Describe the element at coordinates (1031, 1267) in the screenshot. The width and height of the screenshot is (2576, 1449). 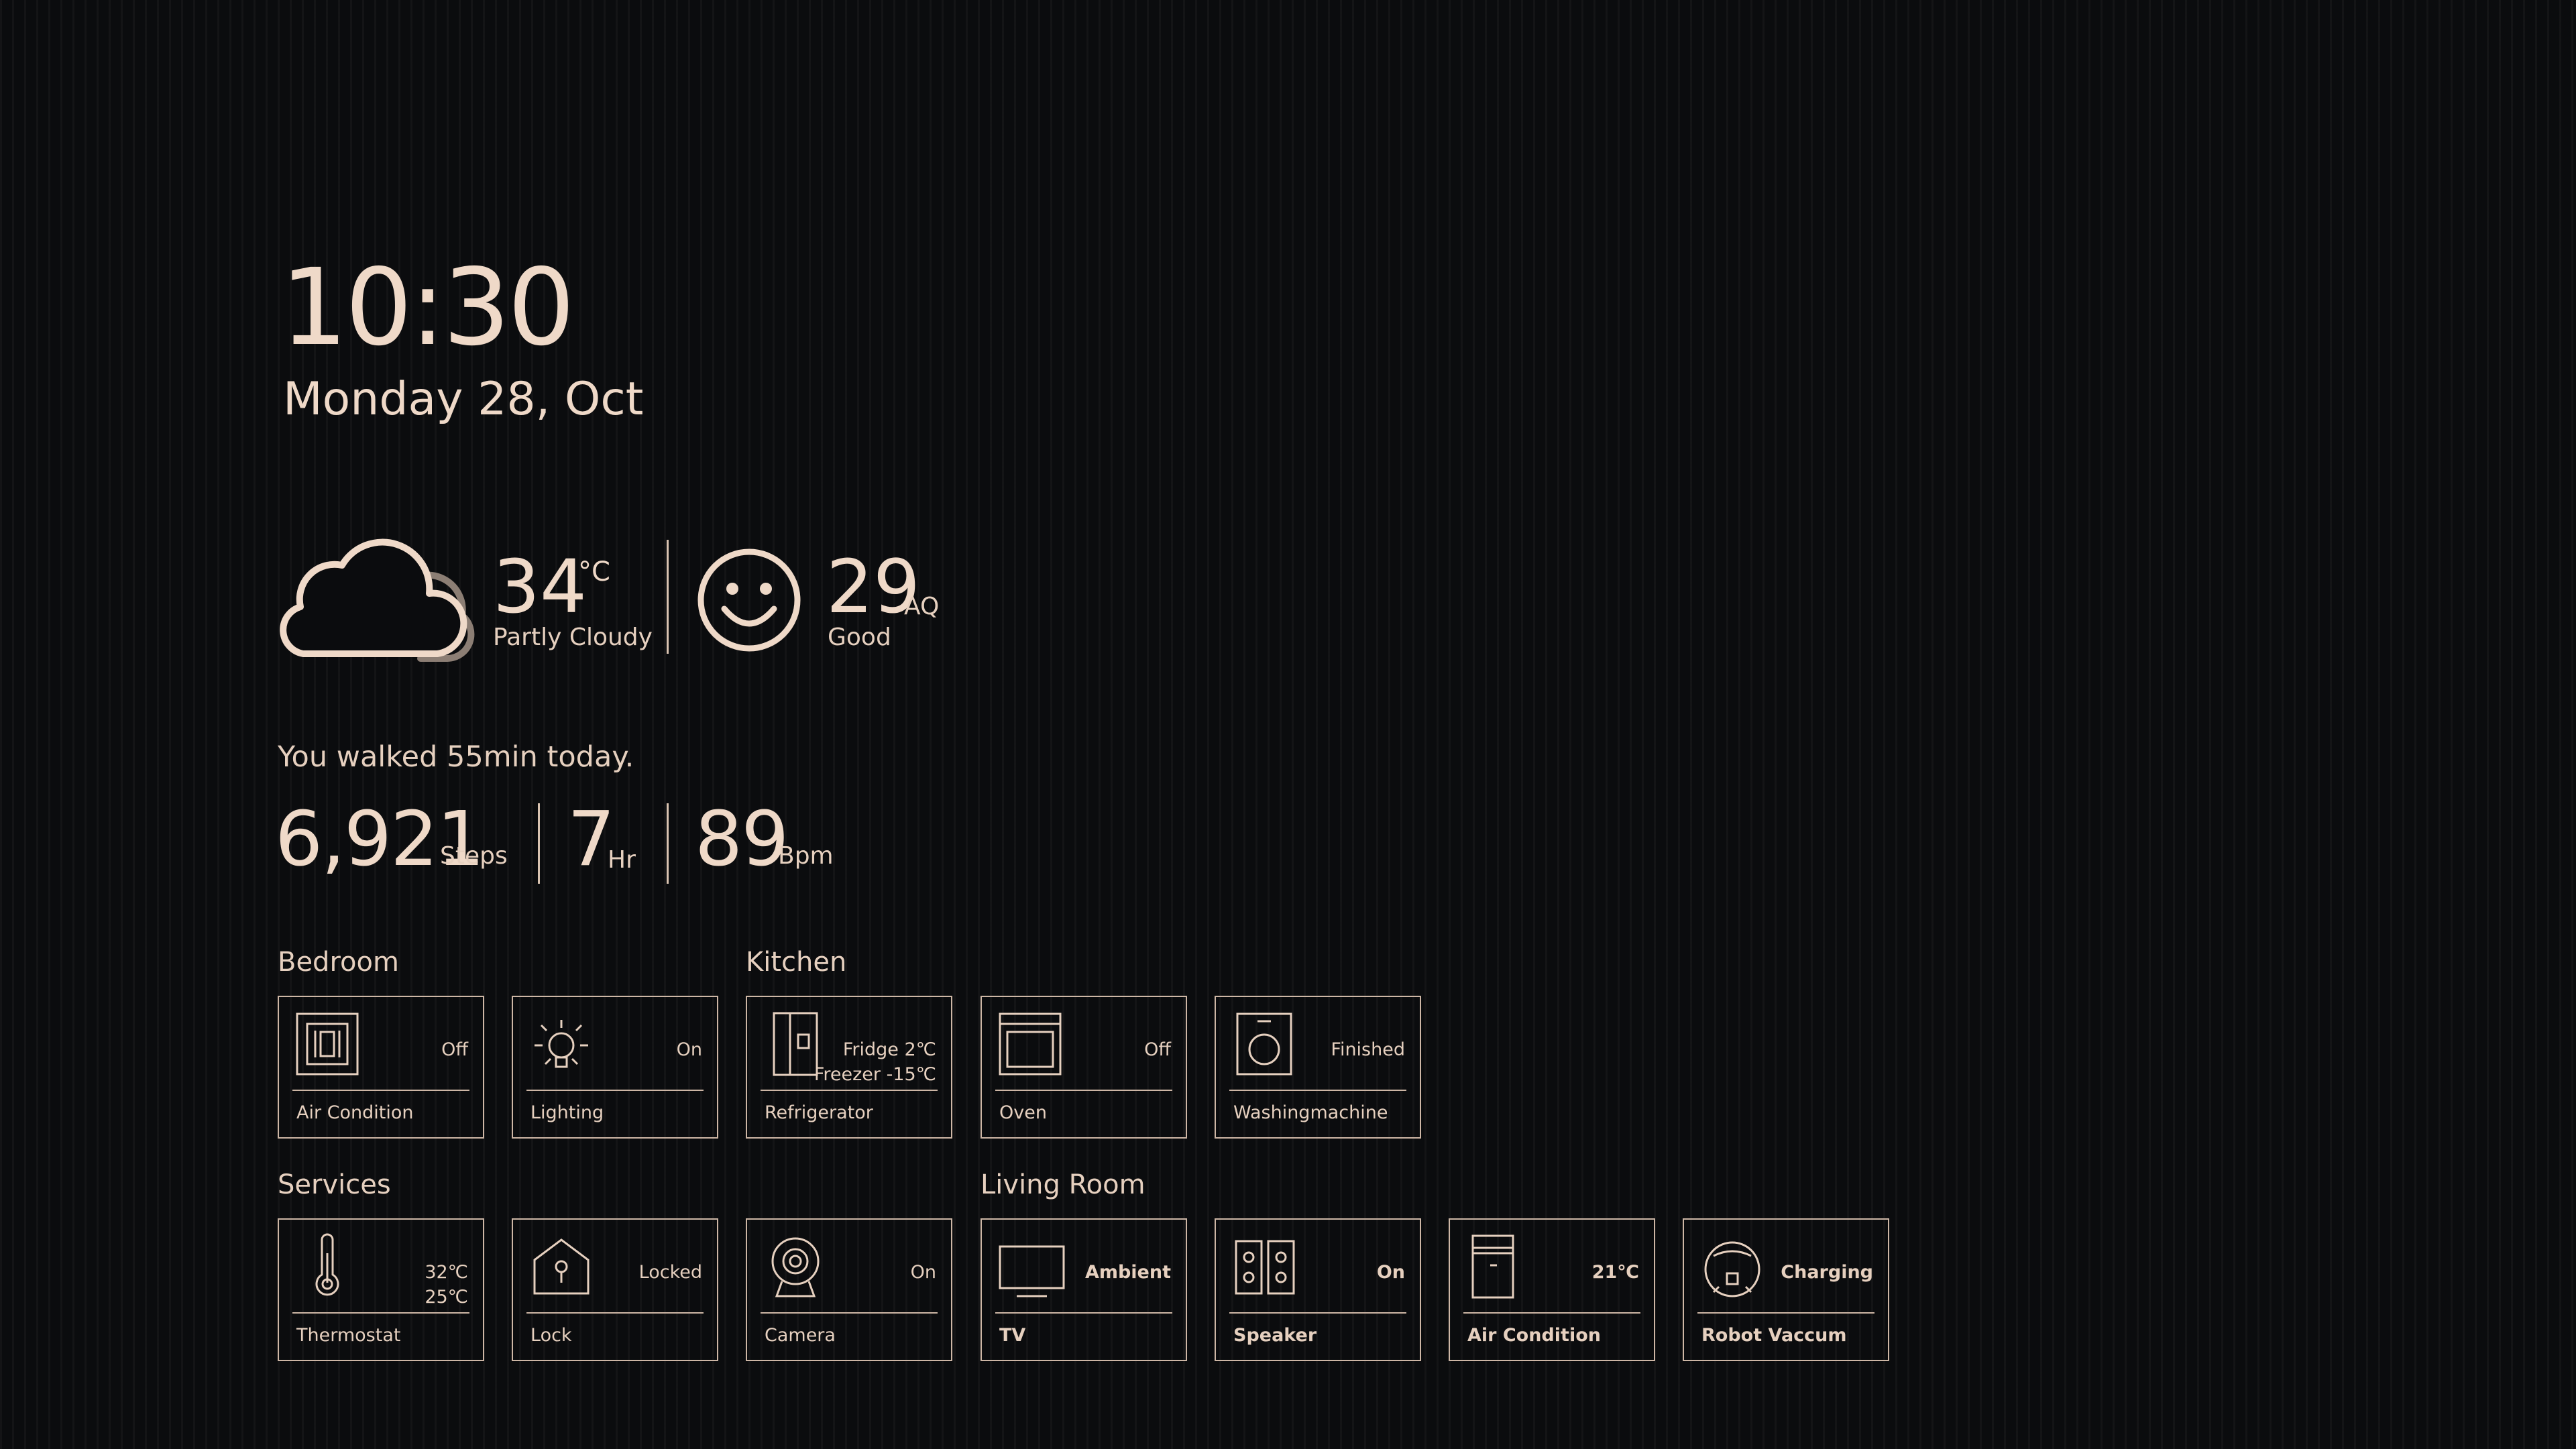
I see `tv-icon` at that location.